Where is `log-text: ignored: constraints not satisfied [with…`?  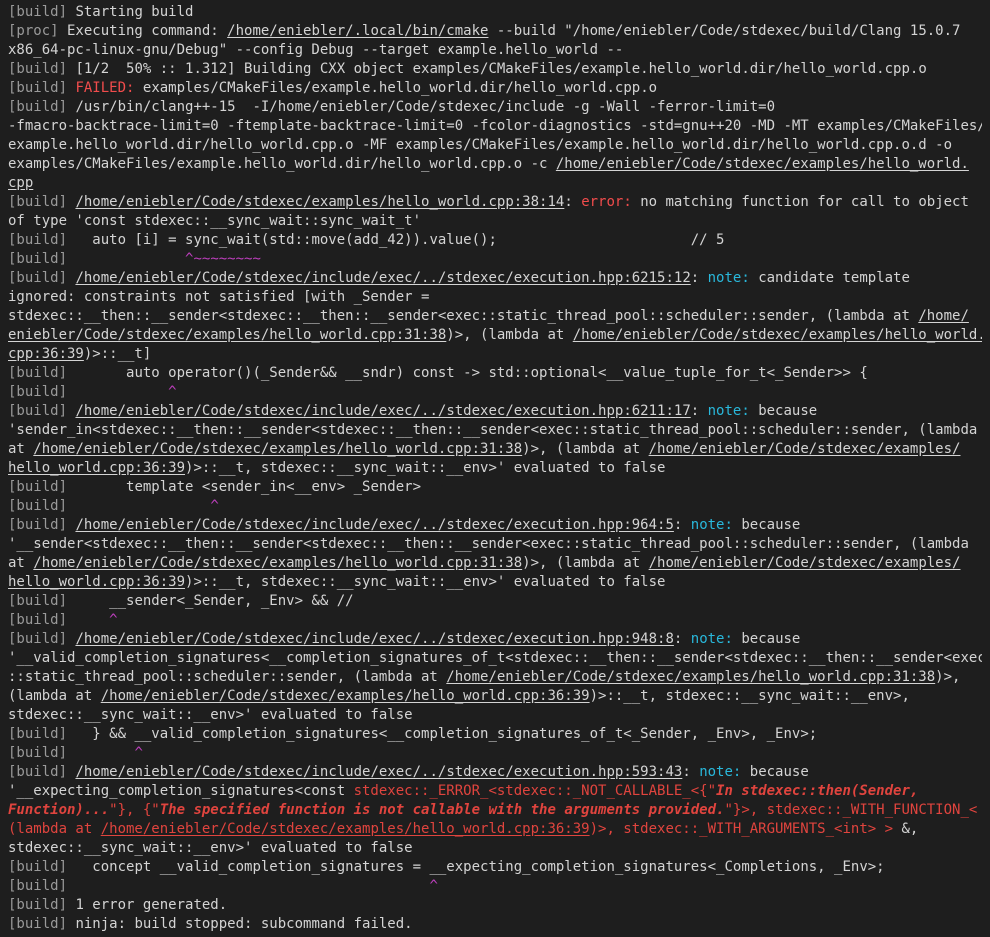 log-text: ignored: constraints not satisfied [with… is located at coordinates (219, 297).